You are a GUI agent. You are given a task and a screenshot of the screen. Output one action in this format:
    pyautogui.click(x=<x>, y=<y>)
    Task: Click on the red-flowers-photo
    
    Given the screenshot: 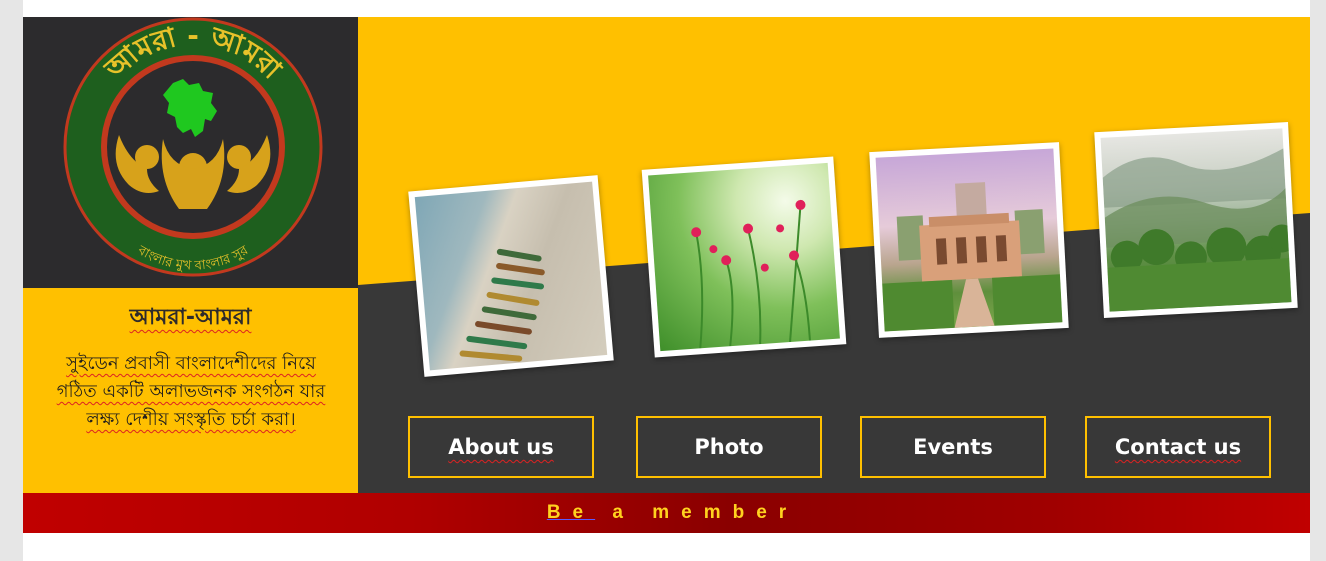 What is the action you would take?
    pyautogui.click(x=744, y=257)
    